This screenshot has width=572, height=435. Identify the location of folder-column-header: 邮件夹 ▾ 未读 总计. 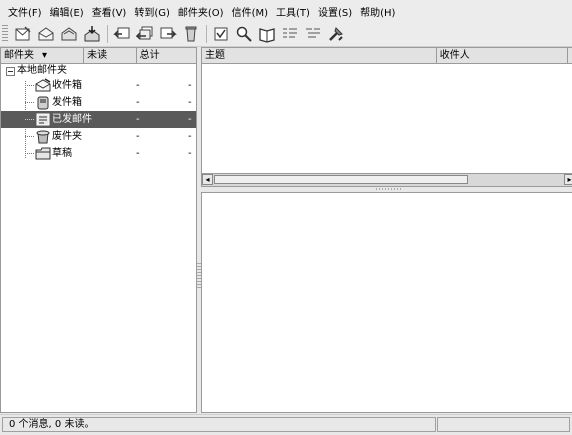
(98, 56).